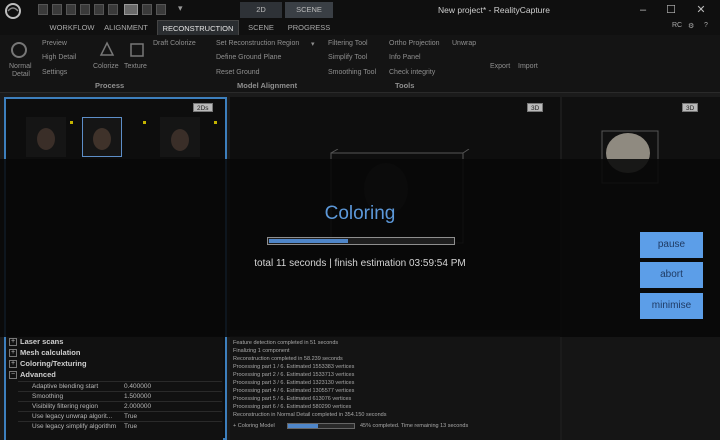 This screenshot has width=720, height=440. I want to click on maximize-window-icon: ☐, so click(671, 10).